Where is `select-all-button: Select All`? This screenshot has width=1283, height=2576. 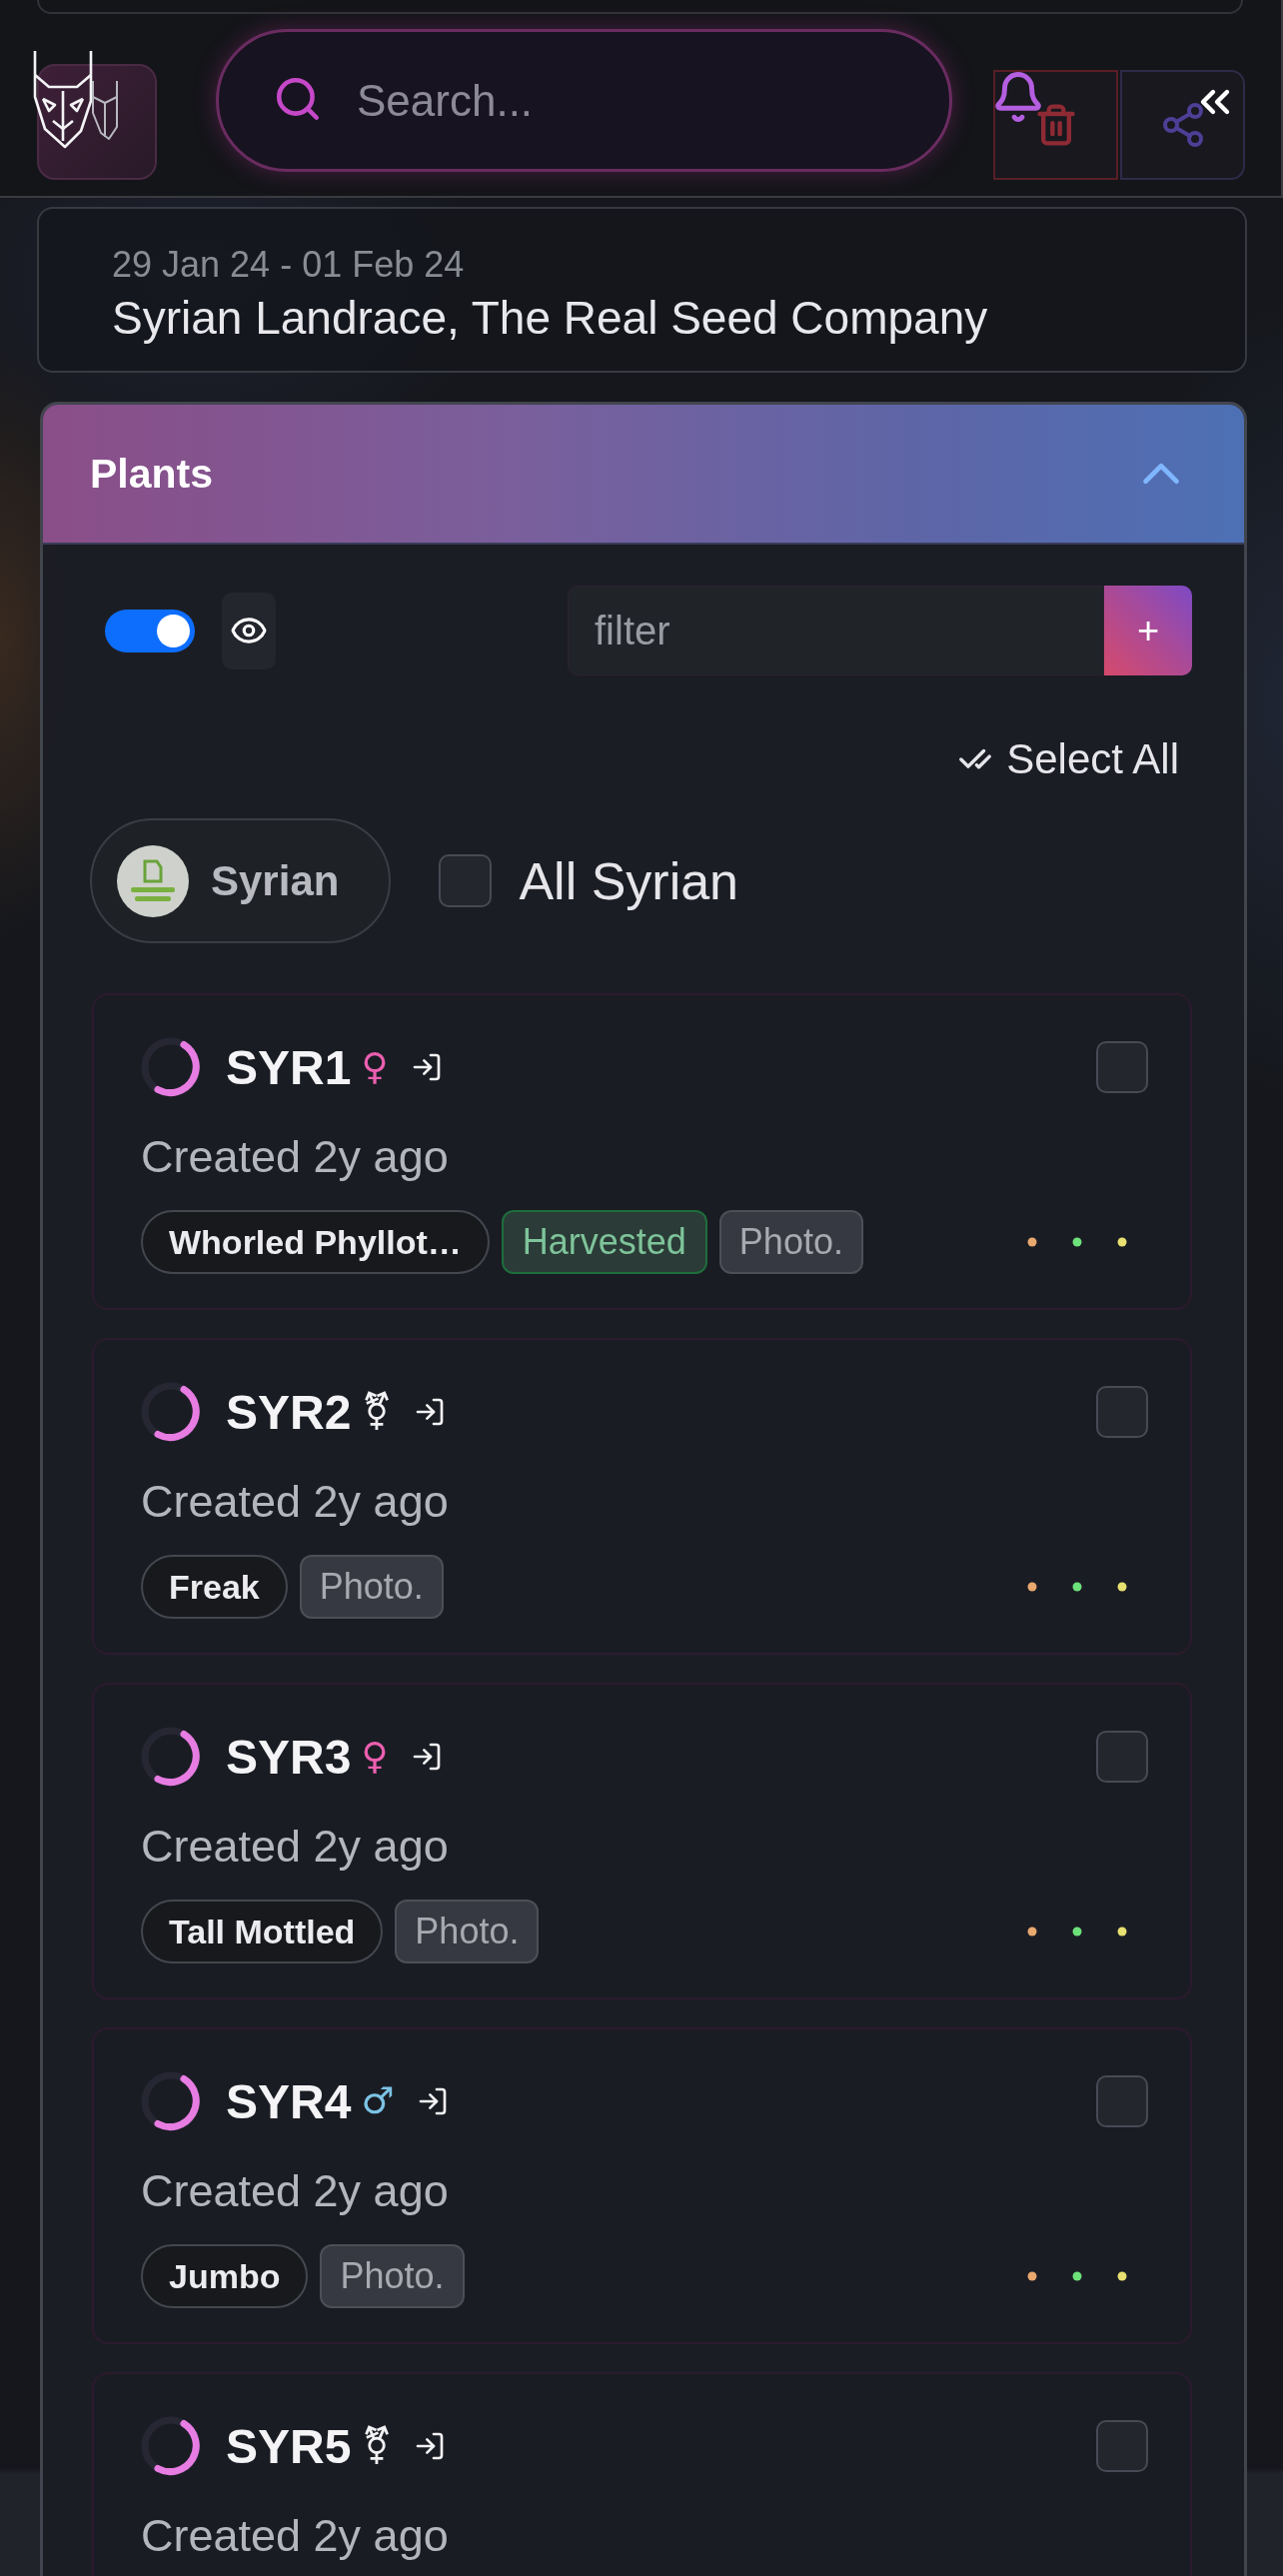 select-all-button: Select All is located at coordinates (1068, 759).